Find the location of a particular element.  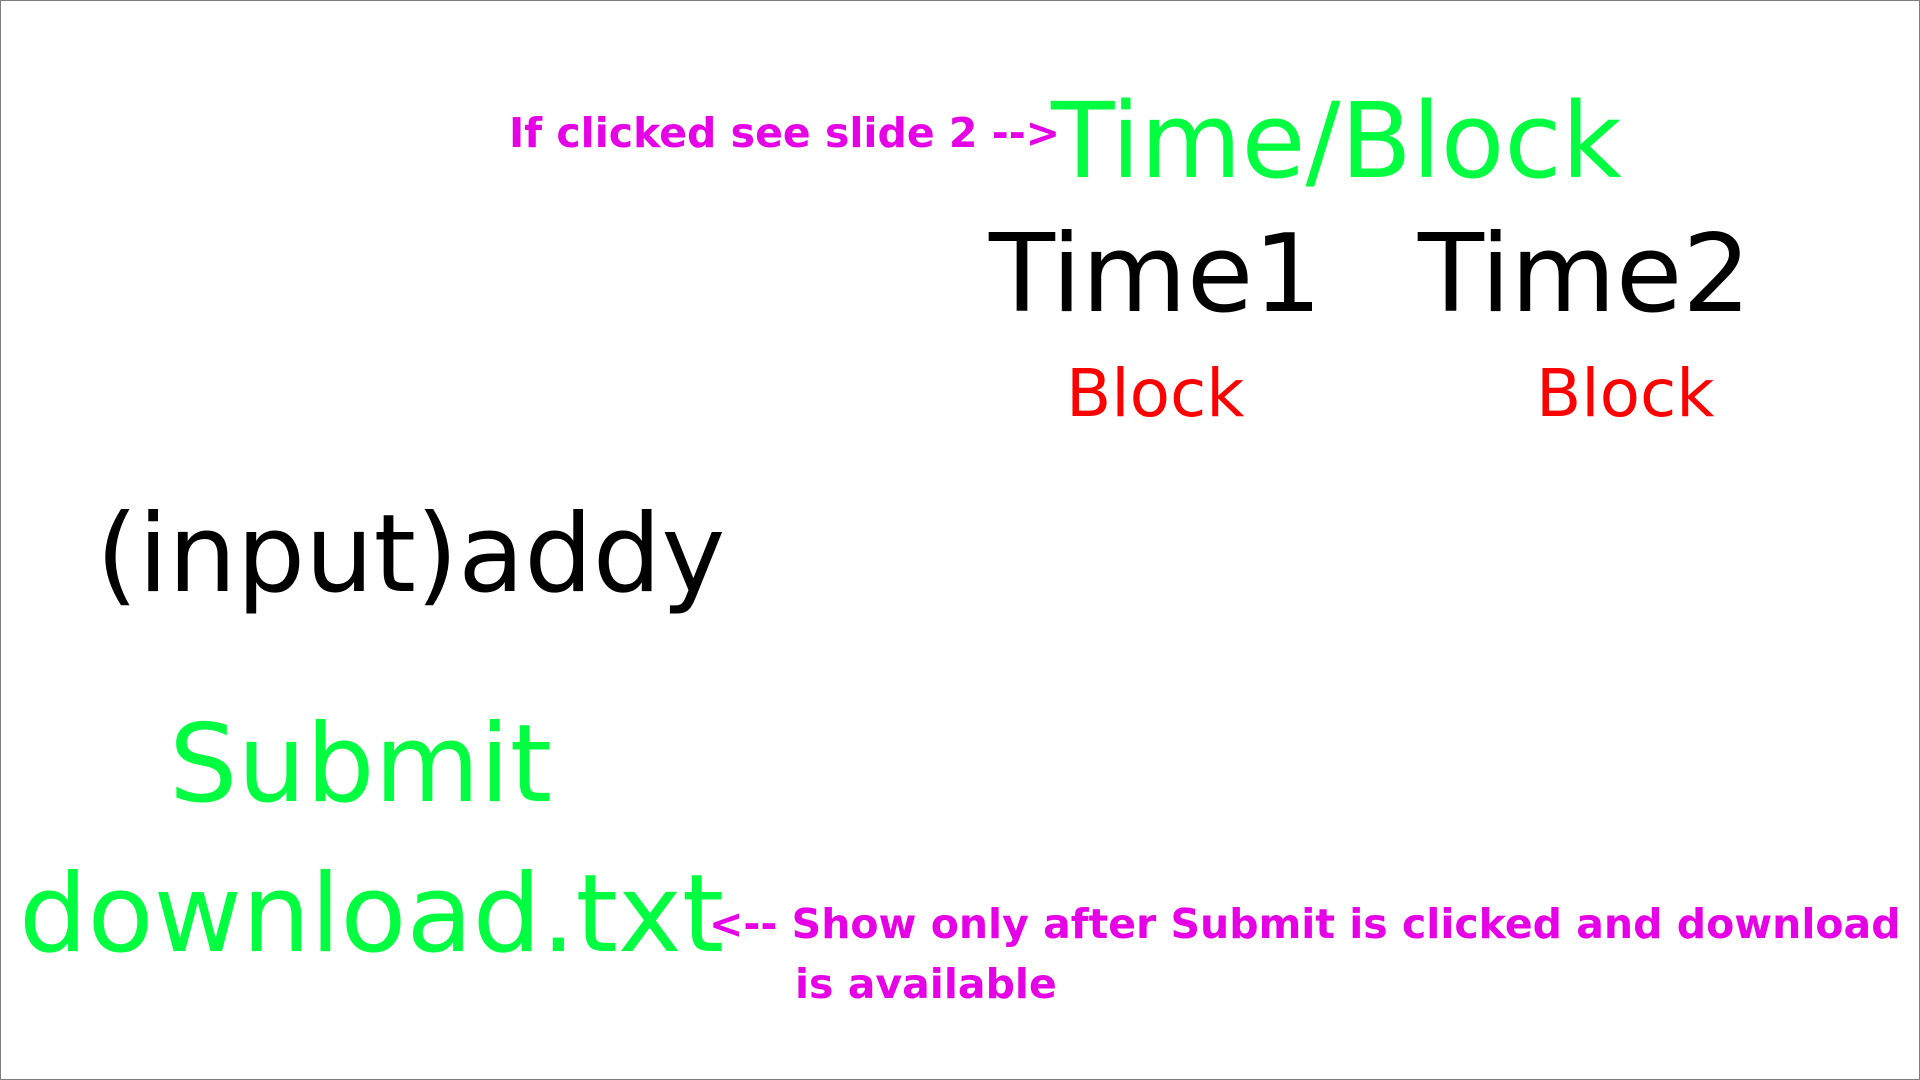

download-link: download.txt is located at coordinates (371, 915).